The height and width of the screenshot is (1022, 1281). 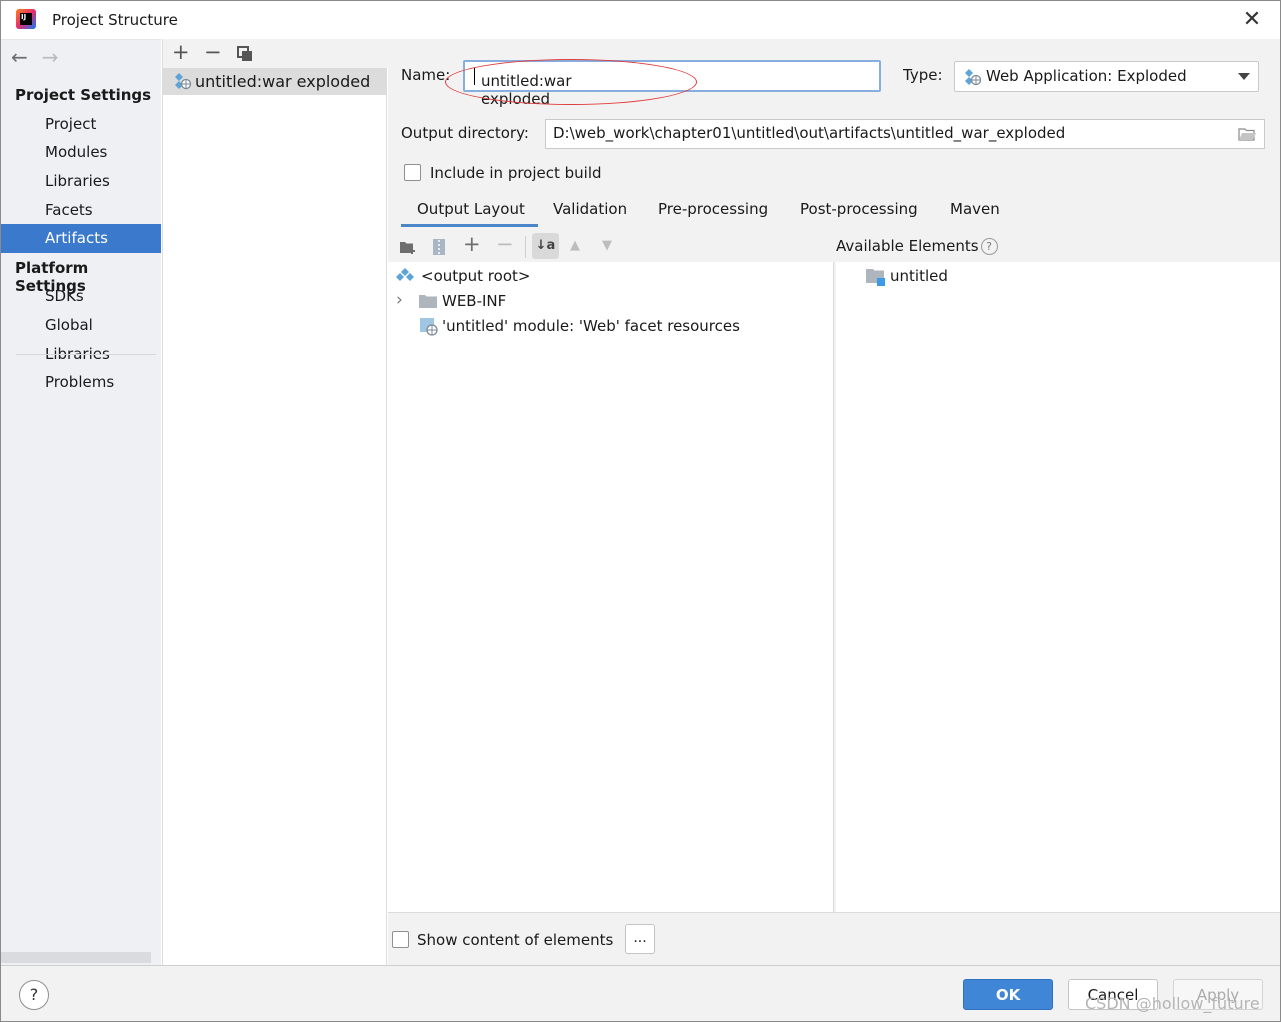 I want to click on archive-icon, so click(x=439, y=247).